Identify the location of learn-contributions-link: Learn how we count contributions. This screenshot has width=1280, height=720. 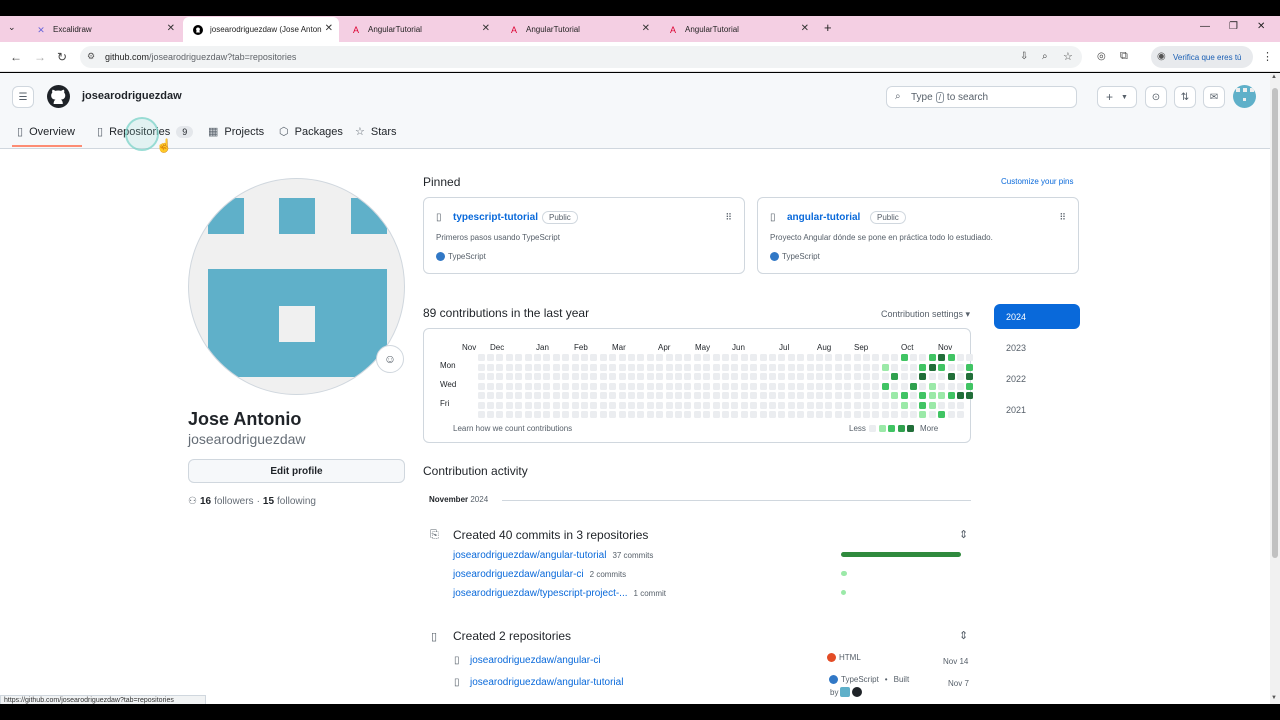
(512, 428).